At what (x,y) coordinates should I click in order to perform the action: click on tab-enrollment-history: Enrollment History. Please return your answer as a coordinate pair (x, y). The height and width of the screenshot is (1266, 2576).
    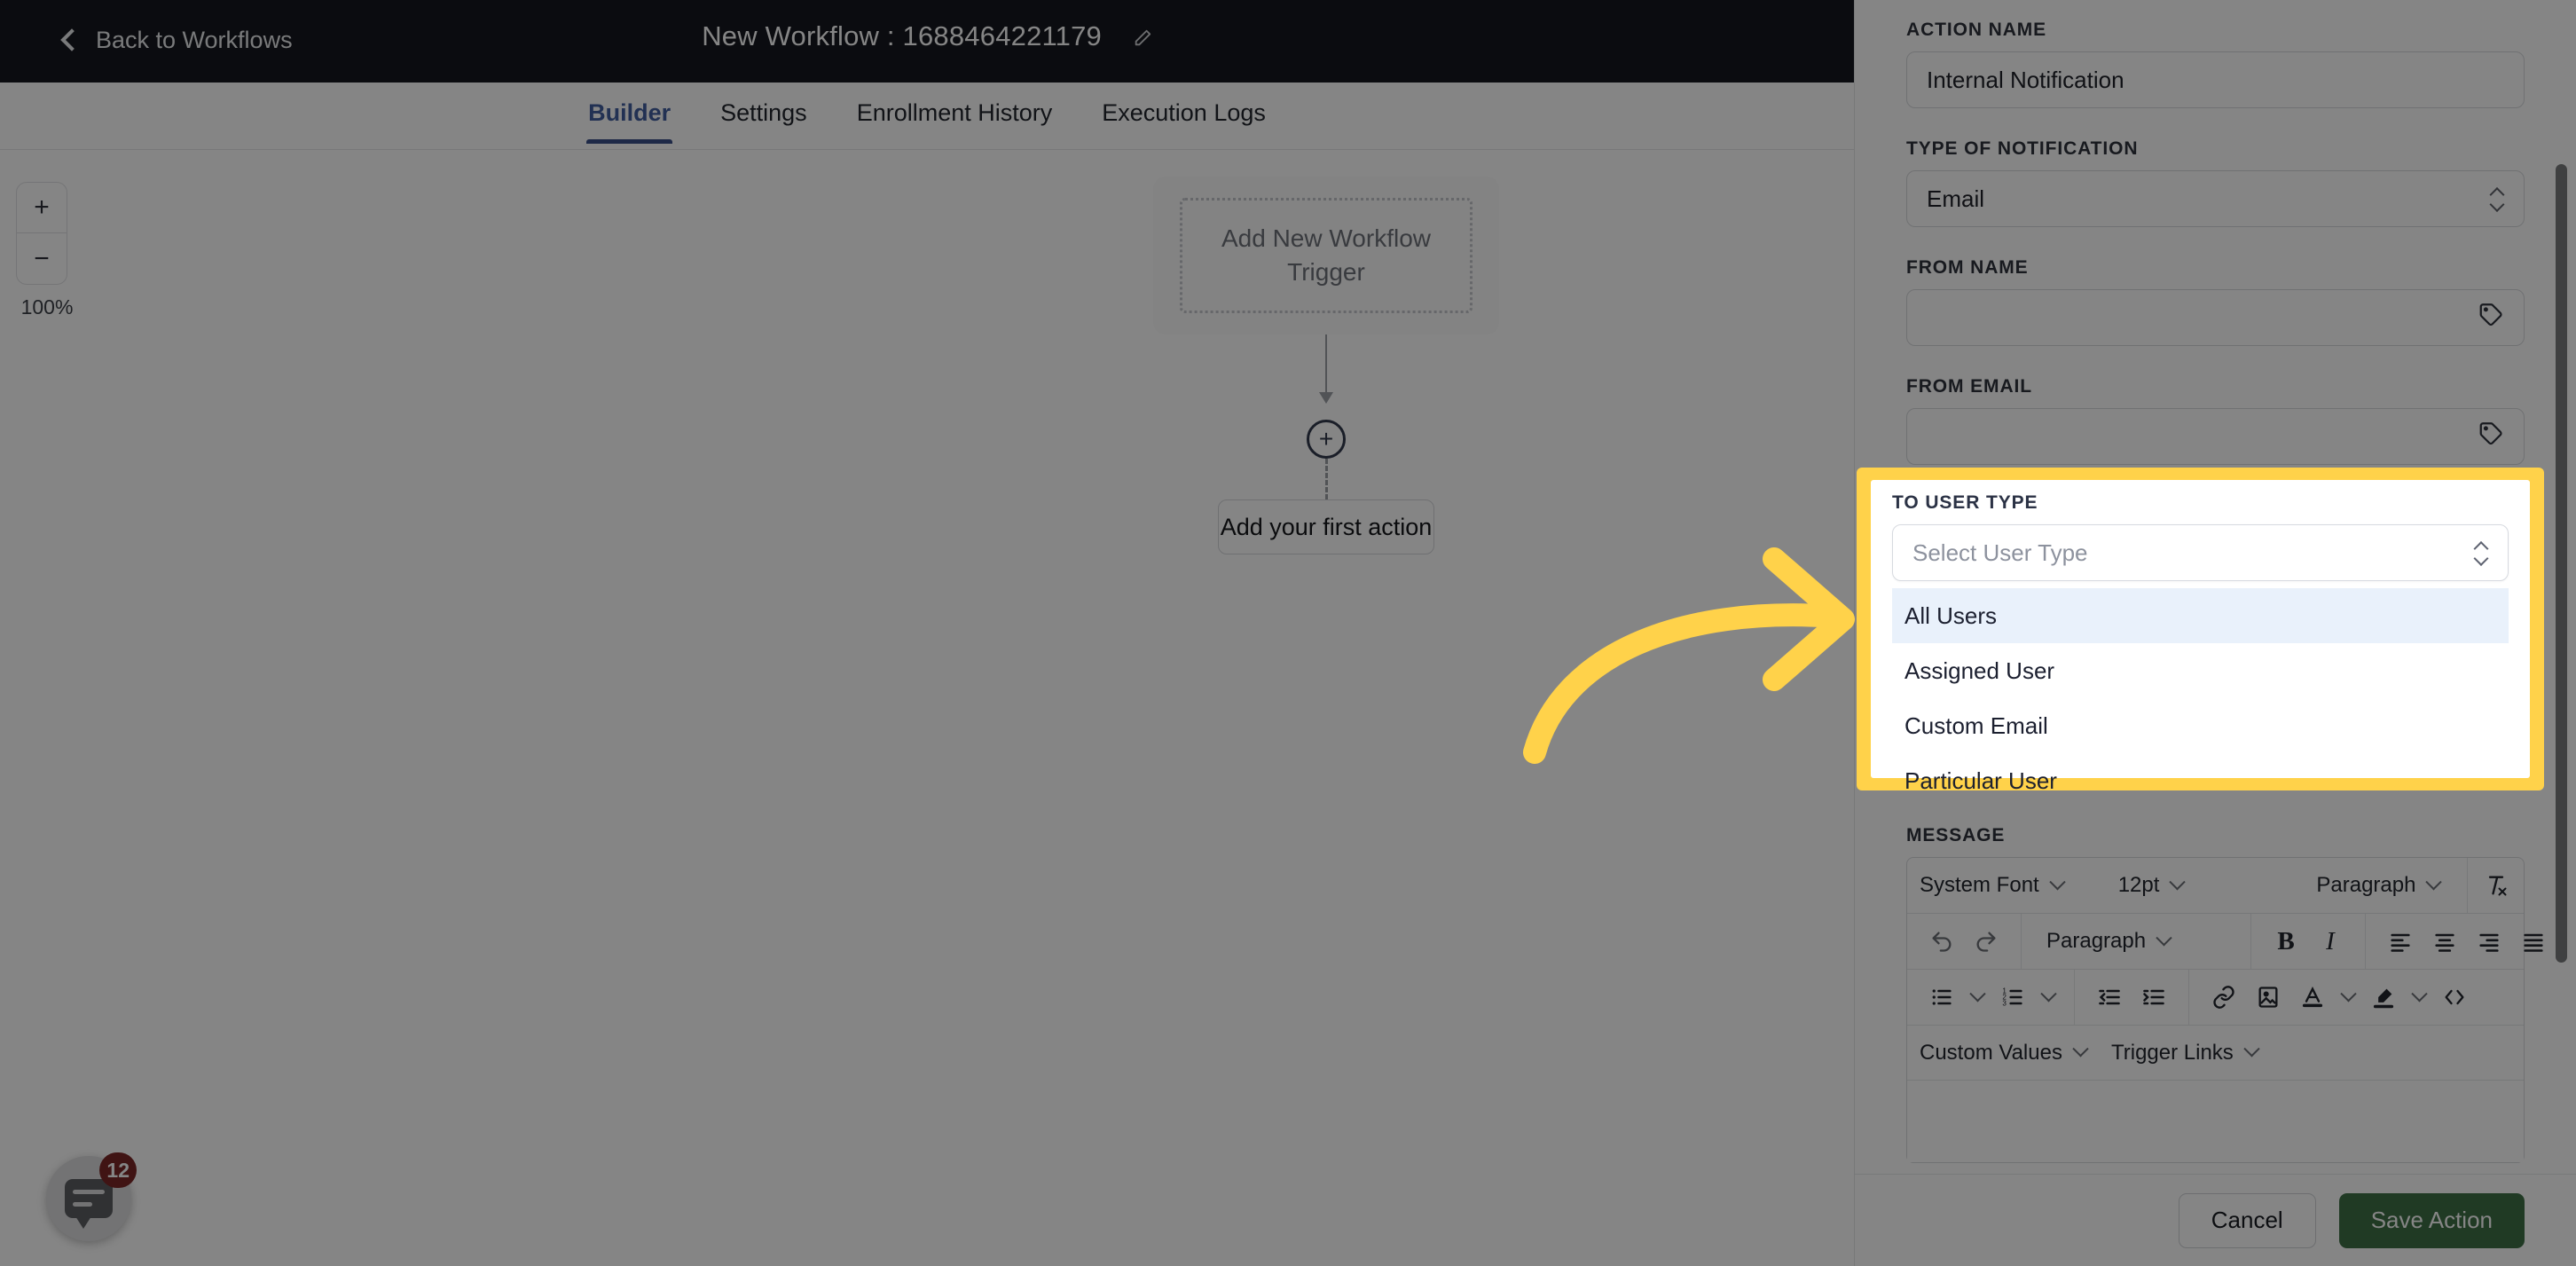
    Looking at the image, I should click on (955, 113).